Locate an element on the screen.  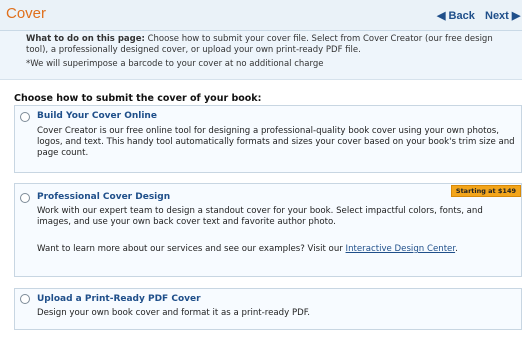
next-button: Next ▶ is located at coordinates (502, 15).